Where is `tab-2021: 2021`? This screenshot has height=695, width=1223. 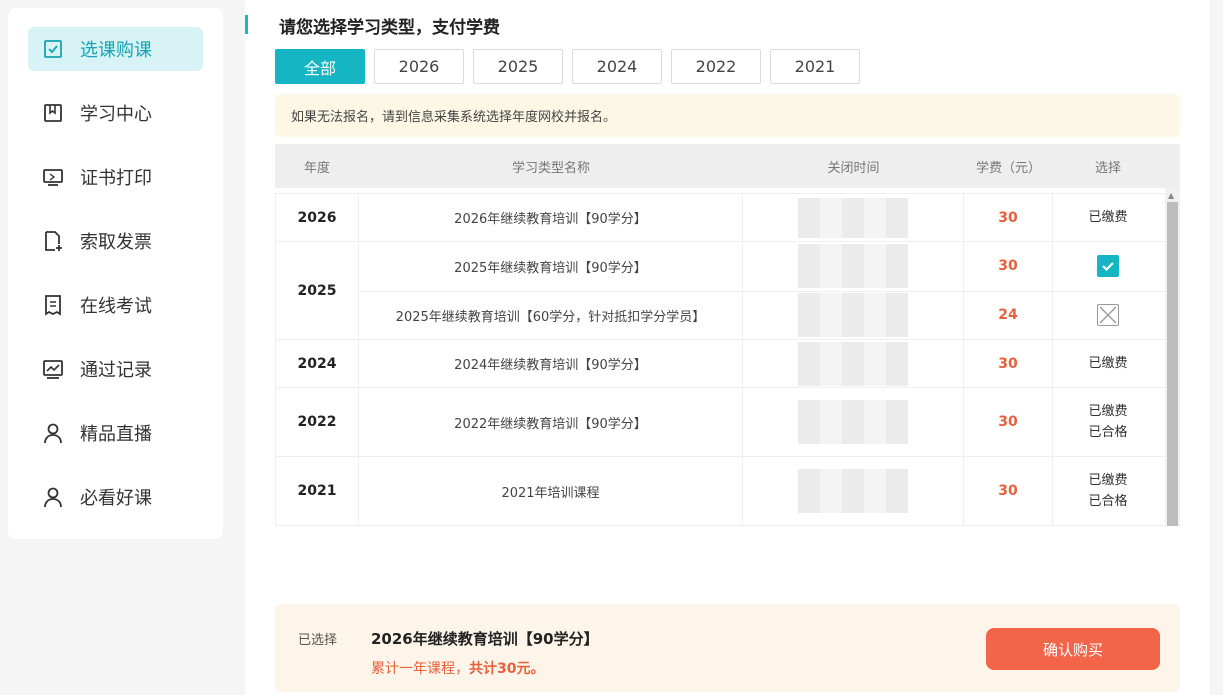
tab-2021: 2021 is located at coordinates (815, 66).